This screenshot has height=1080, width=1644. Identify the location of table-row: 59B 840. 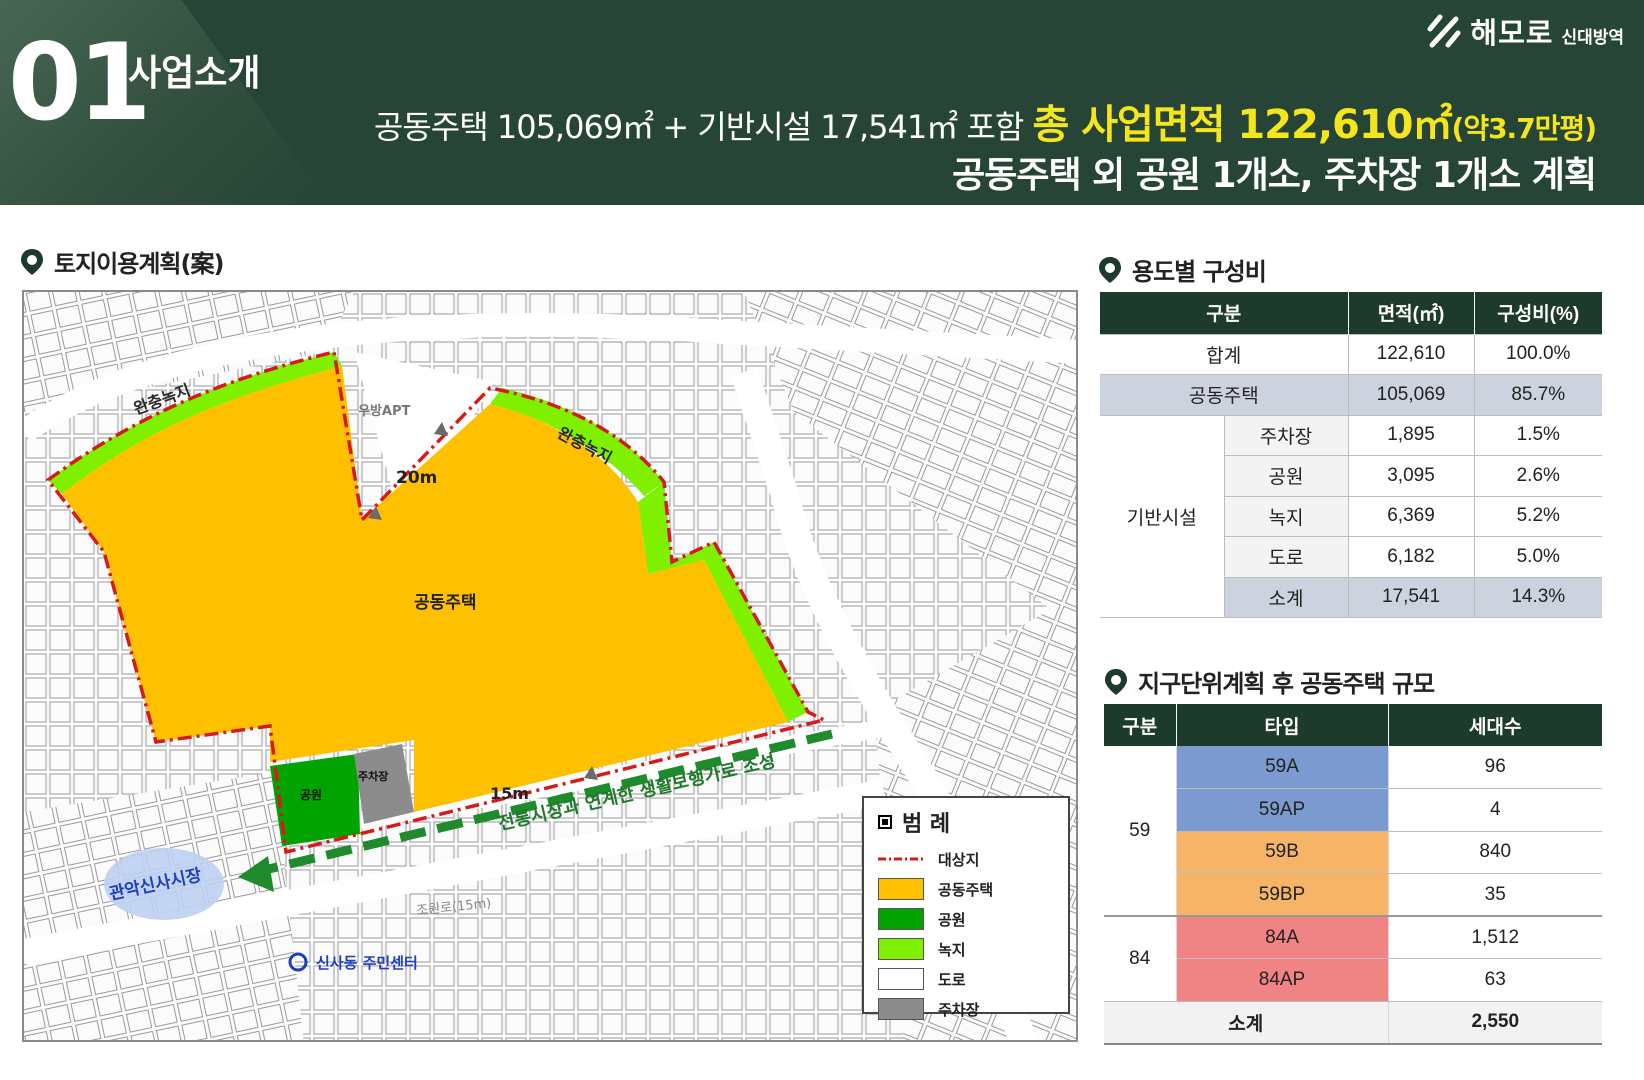
(1353, 852).